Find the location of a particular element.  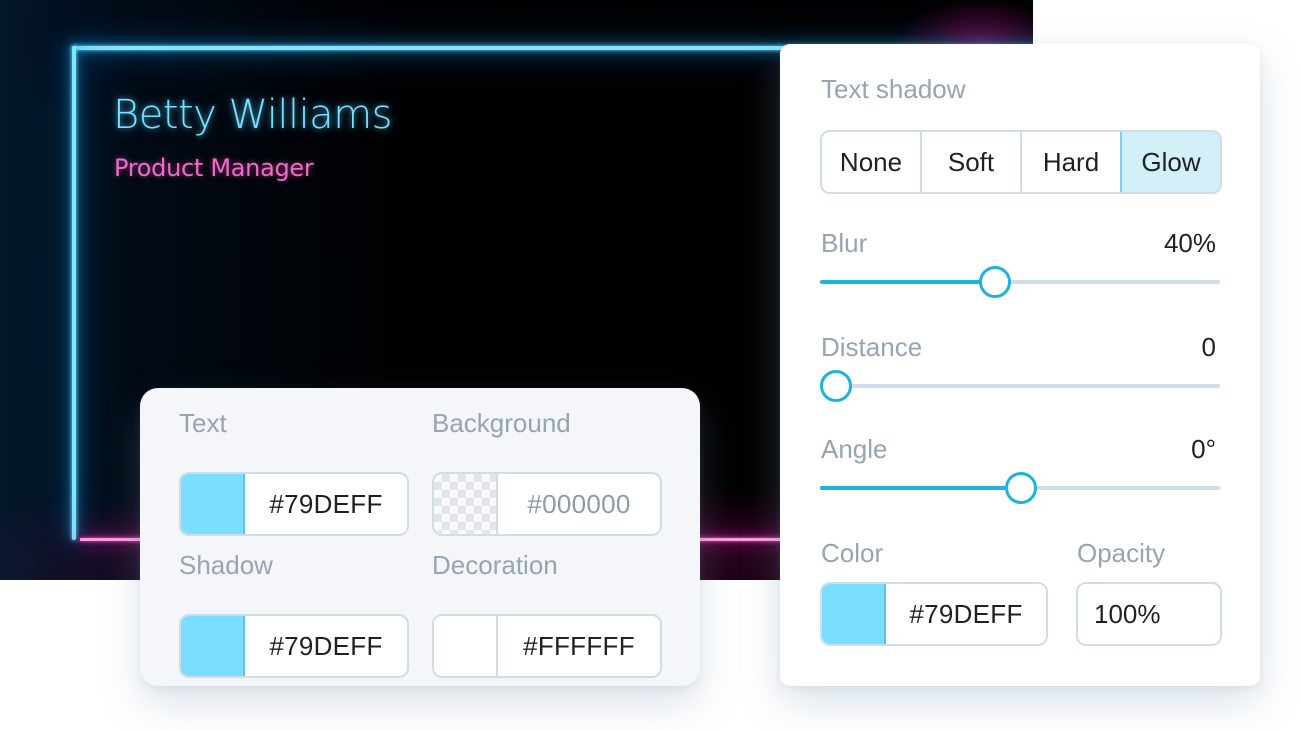

card-job-title-text: Product Manager is located at coordinates (214, 168).